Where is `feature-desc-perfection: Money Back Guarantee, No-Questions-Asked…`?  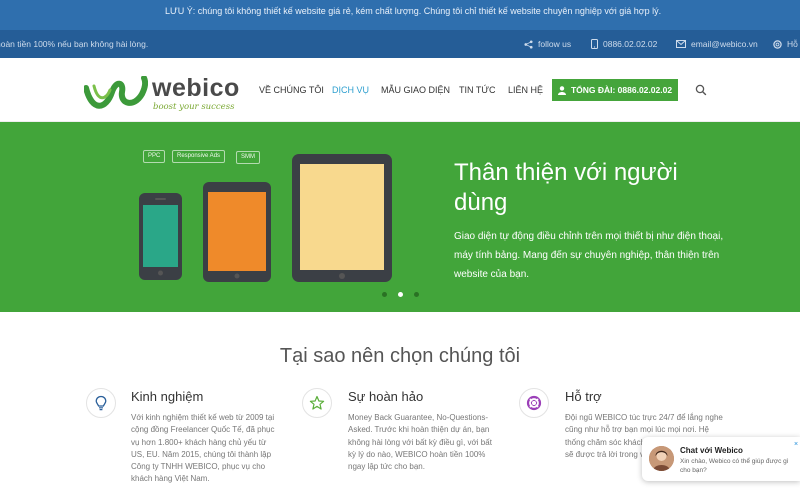 feature-desc-perfection: Money Back Guarantee, No-Questions-Asked… is located at coordinates (420, 442).